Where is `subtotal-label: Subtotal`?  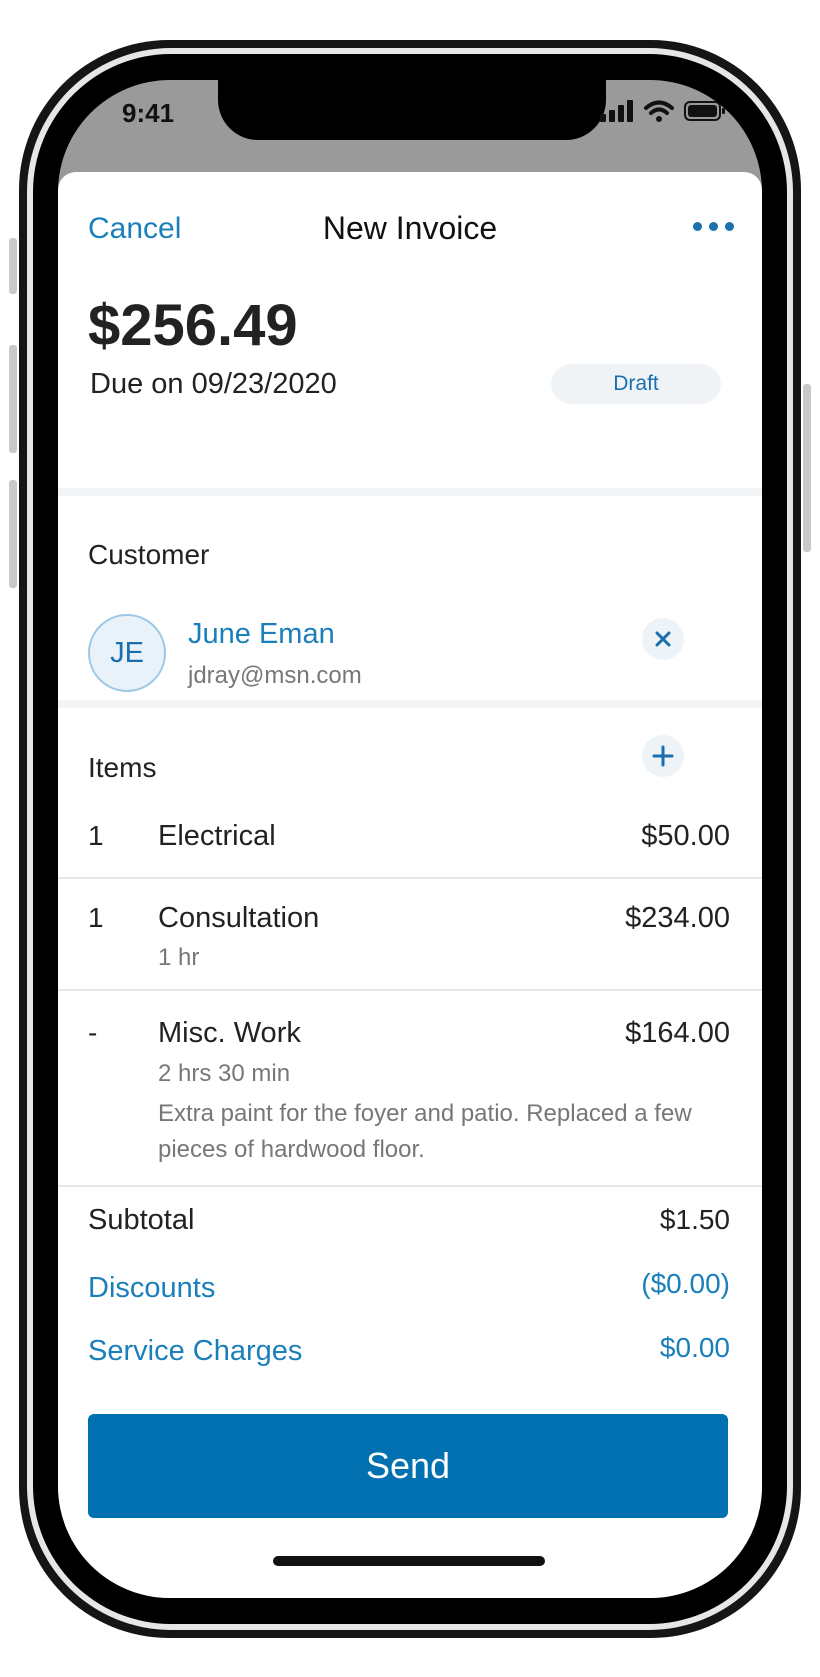 subtotal-label: Subtotal is located at coordinates (141, 1220).